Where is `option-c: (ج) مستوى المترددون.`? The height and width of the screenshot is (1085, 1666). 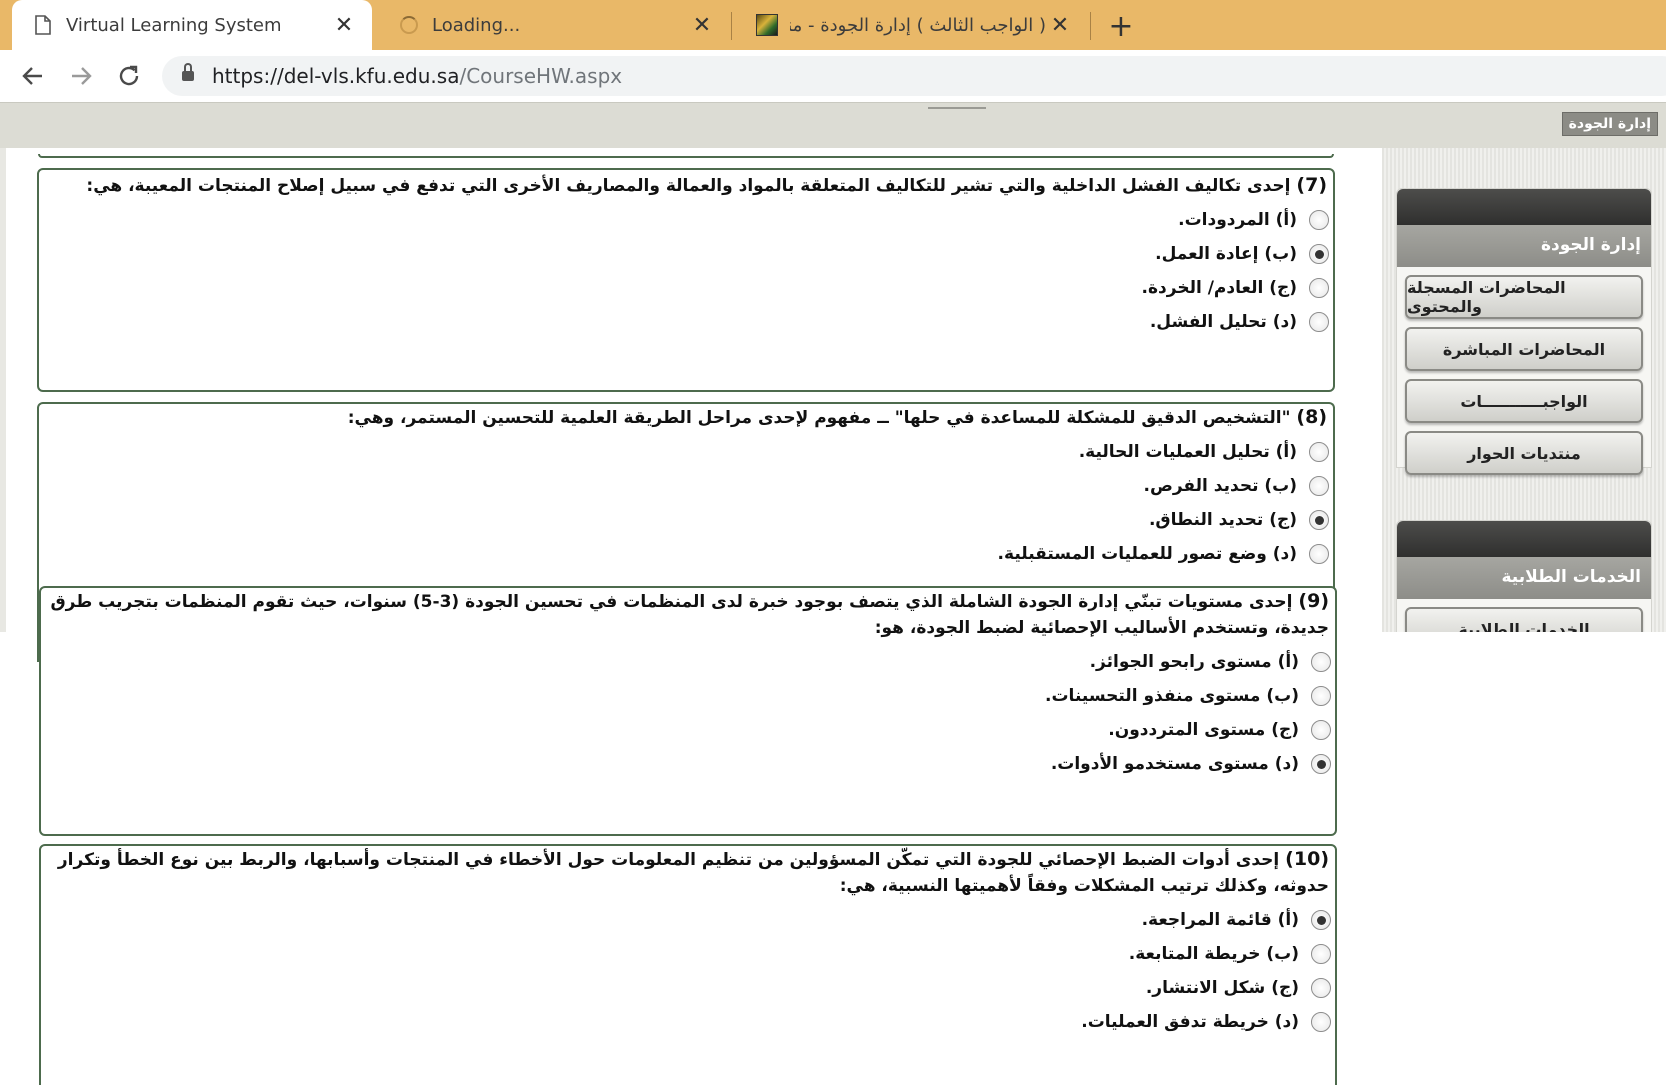
option-c: (ج) مستوى المترددون. is located at coordinates (688, 730).